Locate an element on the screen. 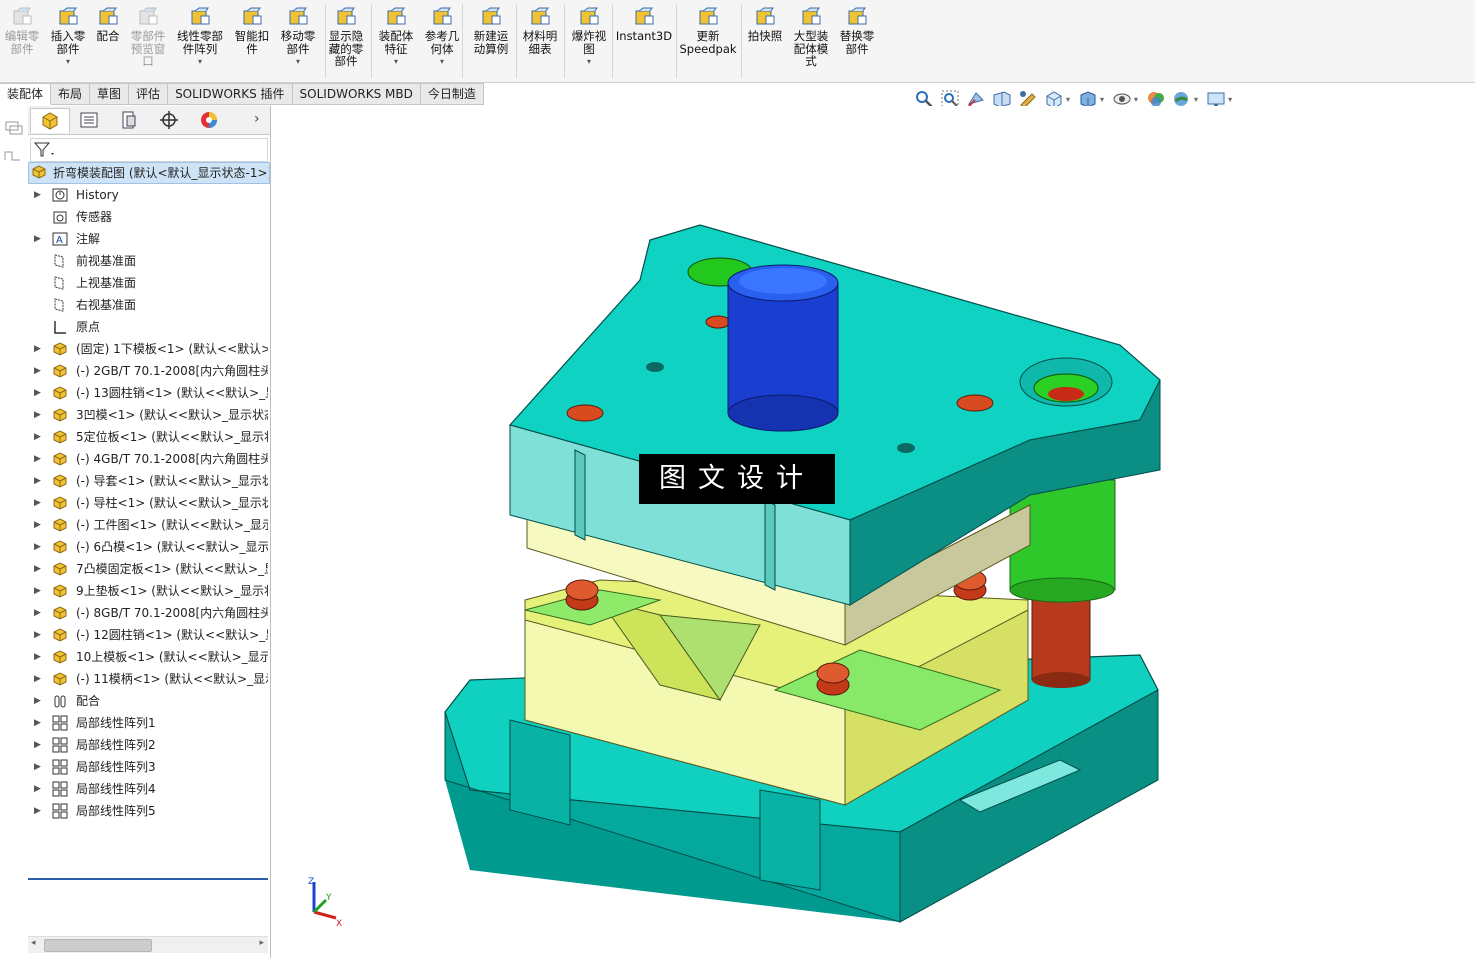  annotation-icon: A is located at coordinates (60, 239).